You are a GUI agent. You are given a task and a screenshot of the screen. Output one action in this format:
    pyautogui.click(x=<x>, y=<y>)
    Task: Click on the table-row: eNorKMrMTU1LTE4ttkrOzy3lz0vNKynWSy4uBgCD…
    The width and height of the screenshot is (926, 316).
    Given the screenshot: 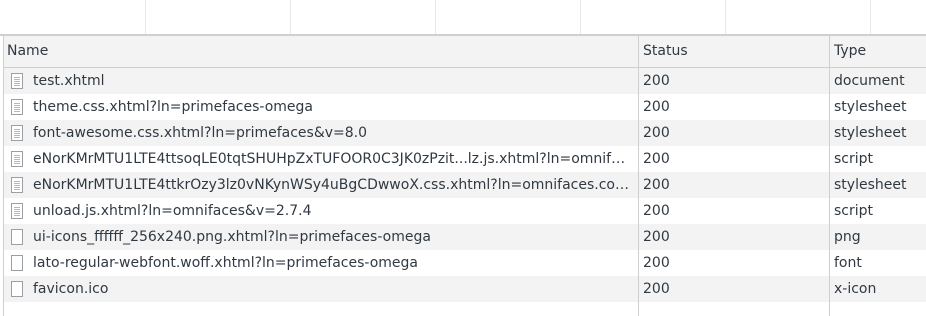 What is the action you would take?
    pyautogui.click(x=465, y=185)
    